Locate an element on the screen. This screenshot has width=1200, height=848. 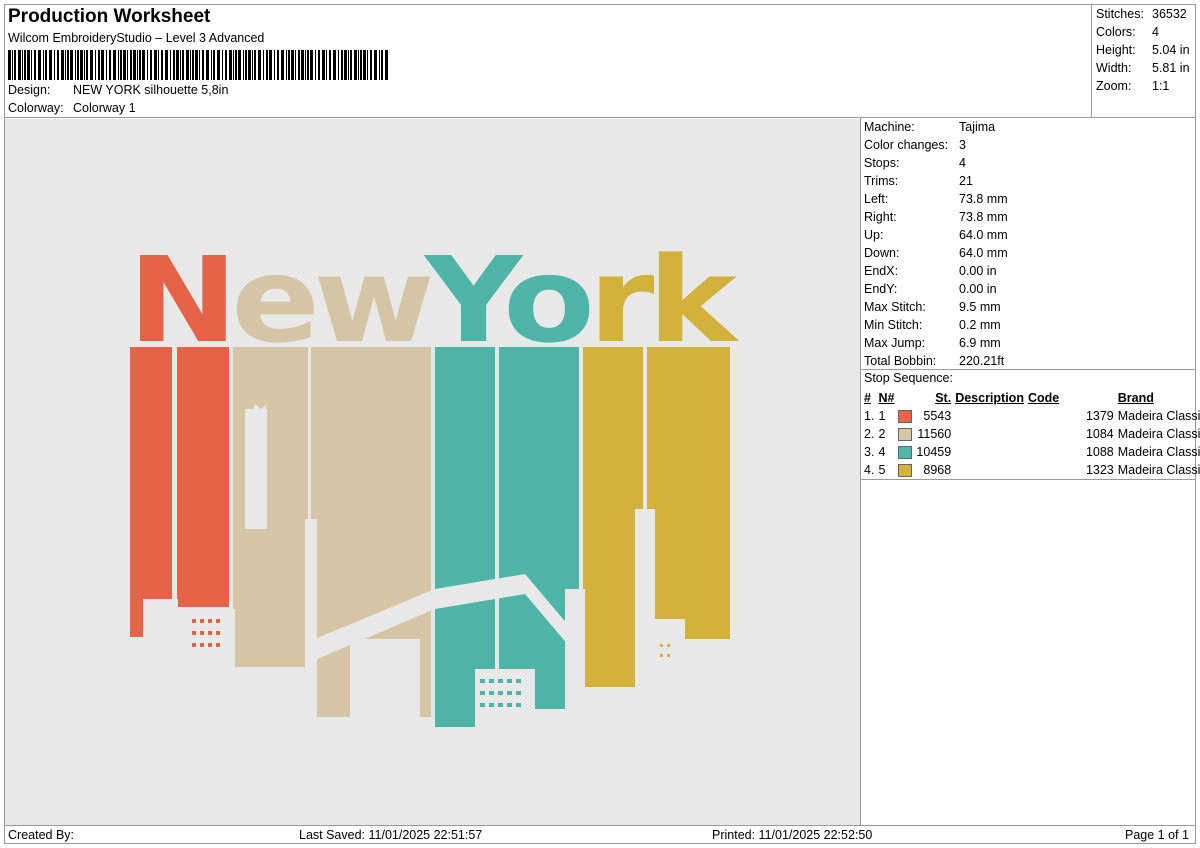
machine-value: 9.5 mm is located at coordinates (980, 307).